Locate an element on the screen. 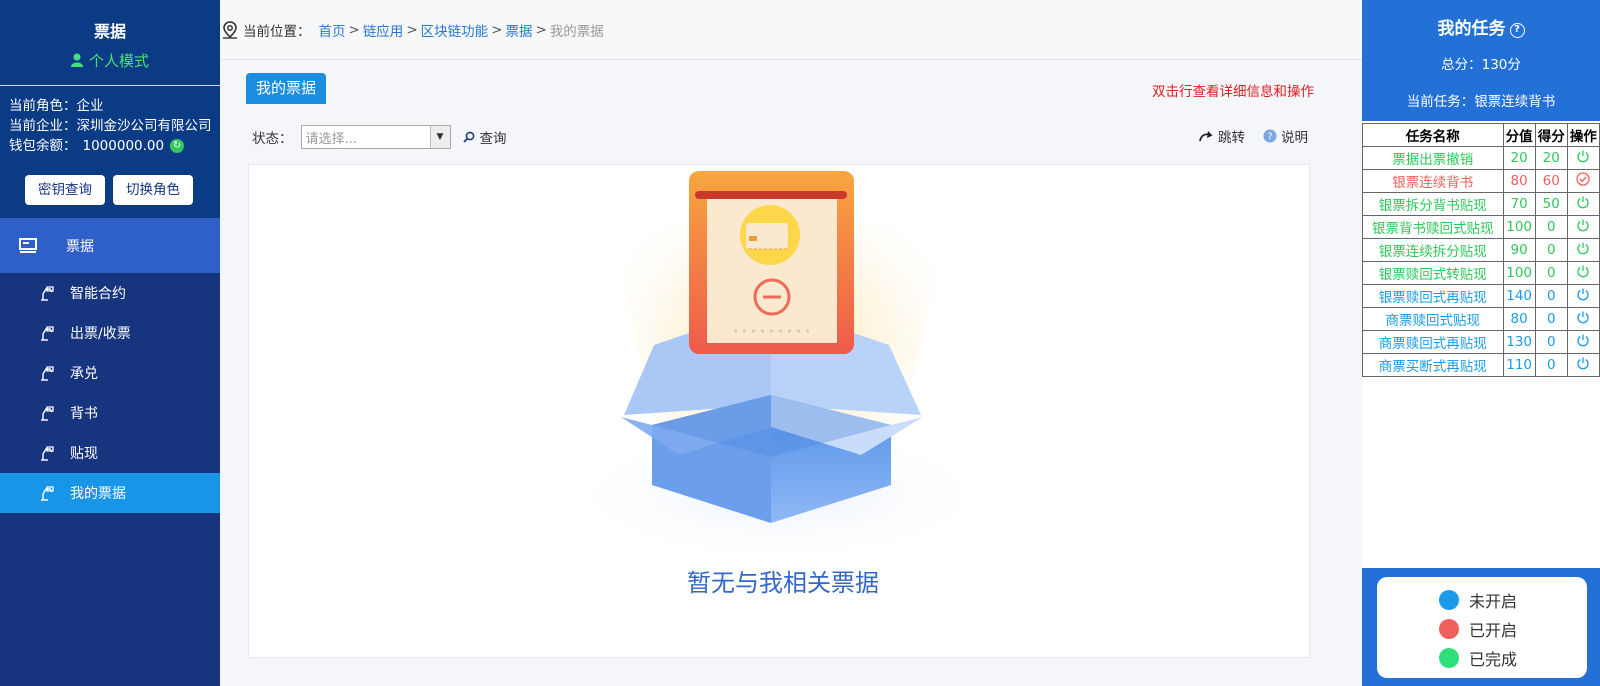 This screenshot has height=686, width=1600. breadcrumb-link-chain-app: 链应用 is located at coordinates (383, 30).